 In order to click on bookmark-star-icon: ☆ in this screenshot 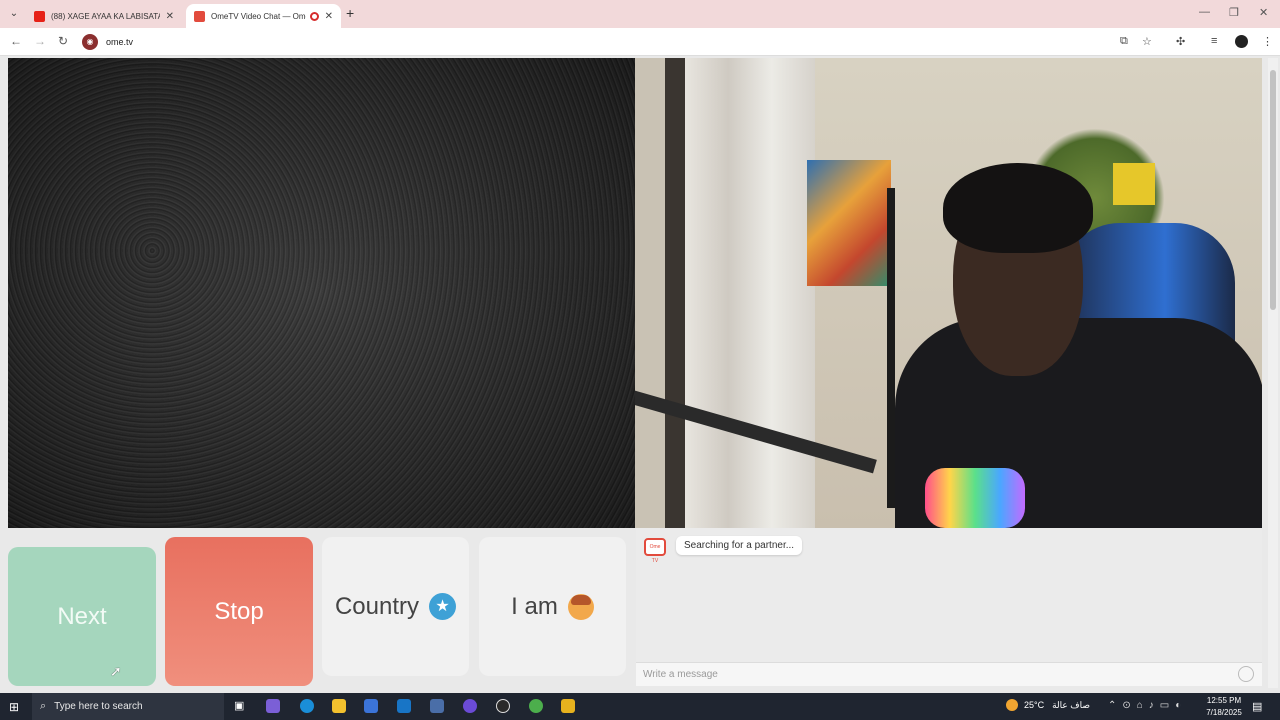, I will do `click(1147, 41)`.